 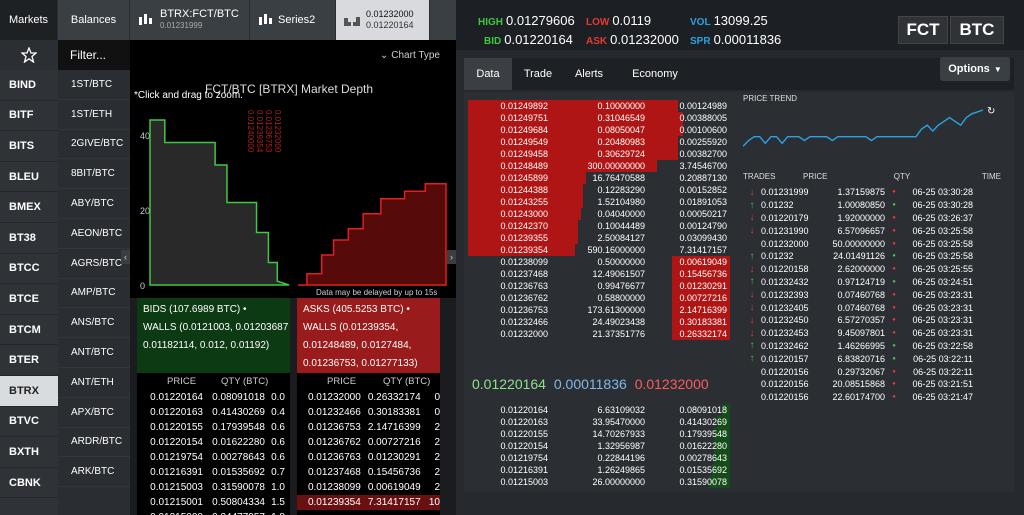 What do you see at coordinates (94, 174) in the screenshot?
I see `market-item: 8BIT/BTC` at bounding box center [94, 174].